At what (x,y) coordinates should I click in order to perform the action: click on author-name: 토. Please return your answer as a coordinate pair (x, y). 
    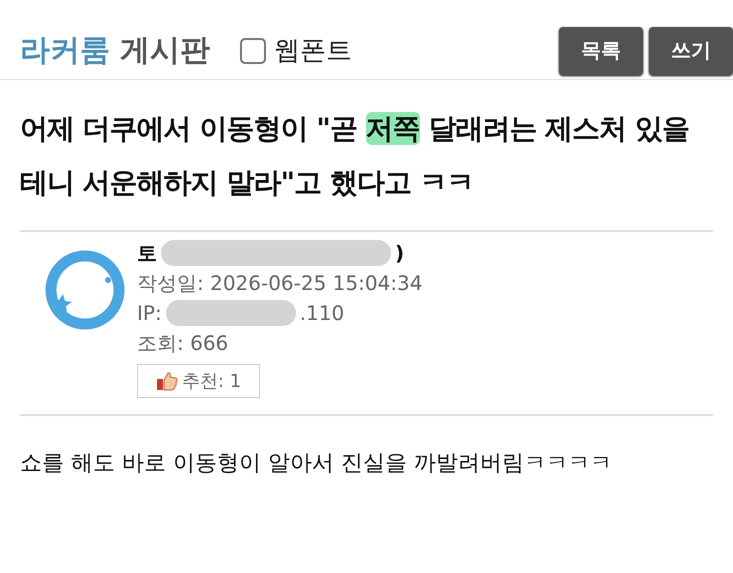
    Looking at the image, I should click on (147, 253).